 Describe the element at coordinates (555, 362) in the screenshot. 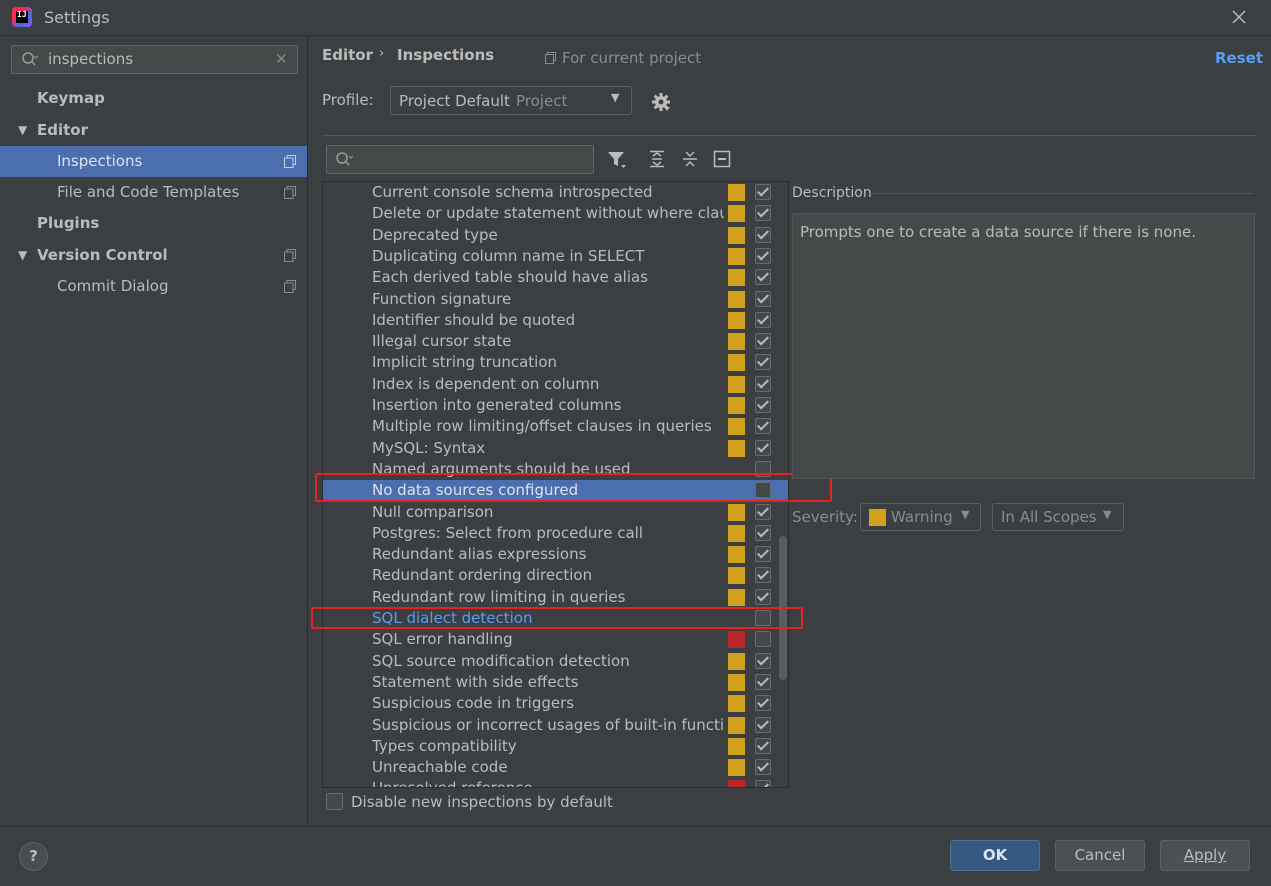

I see `inspection-row: Implicit string truncation` at that location.